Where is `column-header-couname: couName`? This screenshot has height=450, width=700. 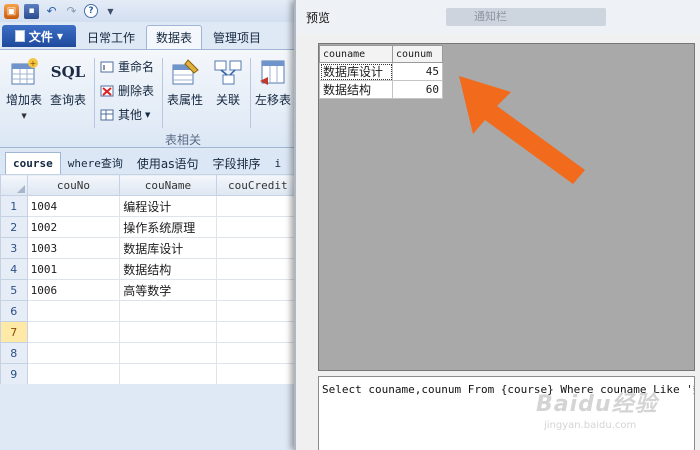
column-header-couname: couName is located at coordinates (168, 185).